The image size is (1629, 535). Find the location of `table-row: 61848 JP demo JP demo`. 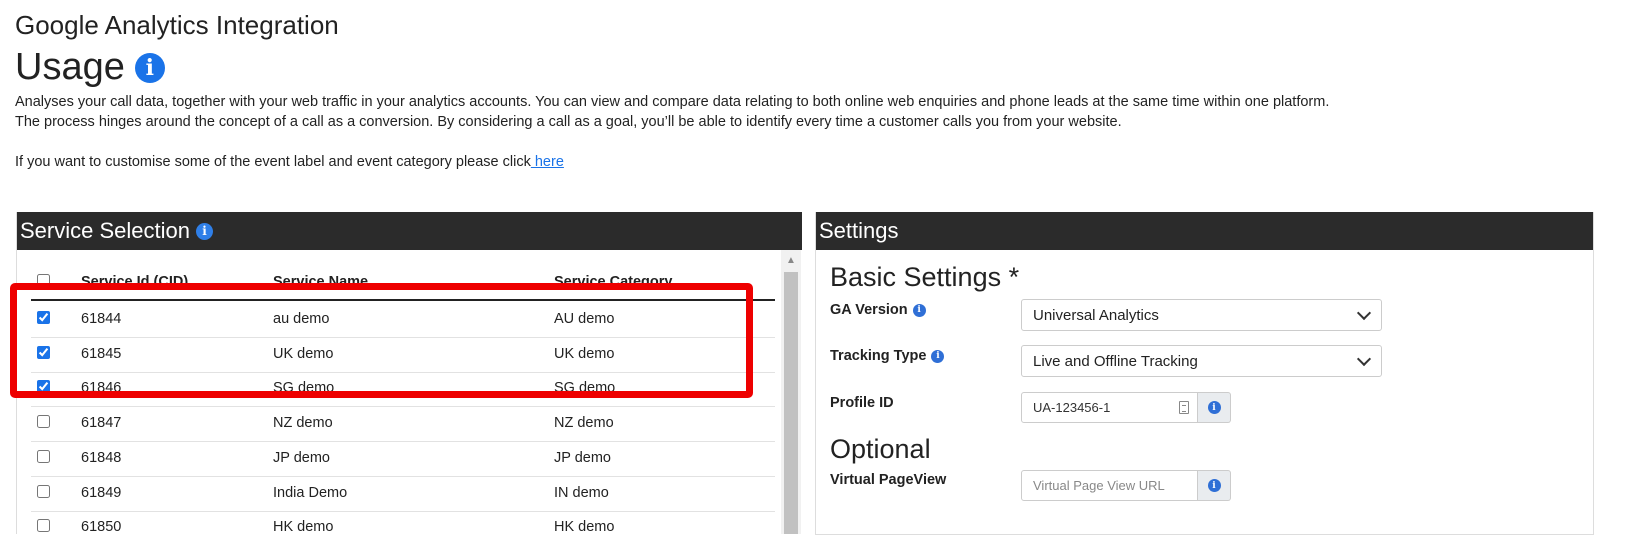

table-row: 61848 JP demo JP demo is located at coordinates (403, 458).